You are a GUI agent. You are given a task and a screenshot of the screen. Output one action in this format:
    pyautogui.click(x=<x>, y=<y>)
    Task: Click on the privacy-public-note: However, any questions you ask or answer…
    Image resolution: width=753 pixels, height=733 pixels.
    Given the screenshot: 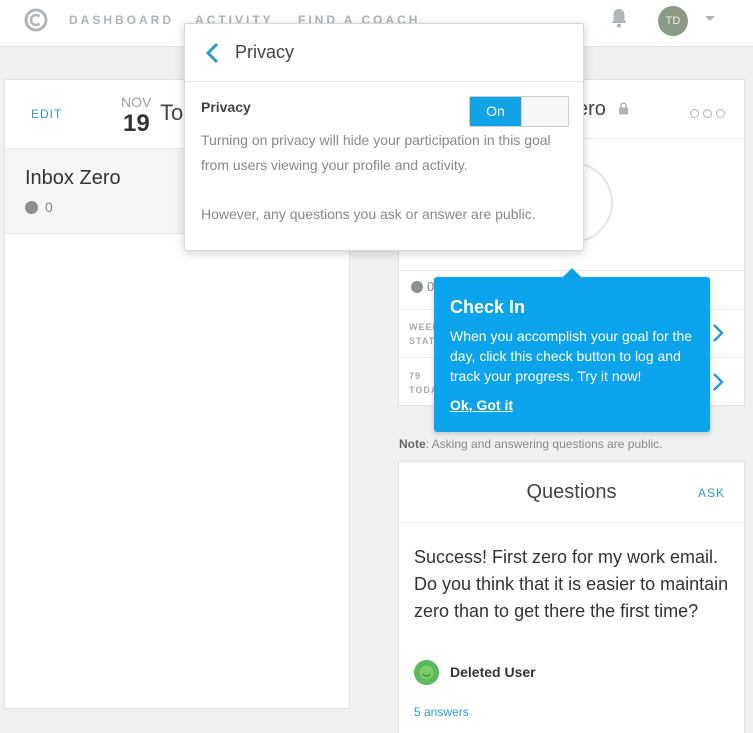 What is the action you would take?
    pyautogui.click(x=368, y=214)
    